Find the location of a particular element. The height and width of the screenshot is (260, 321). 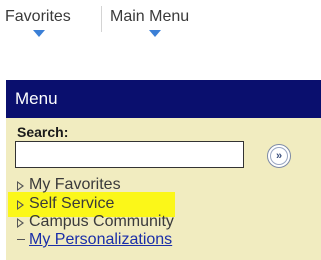

menu-item-label: My Favorites is located at coordinates (75, 184).